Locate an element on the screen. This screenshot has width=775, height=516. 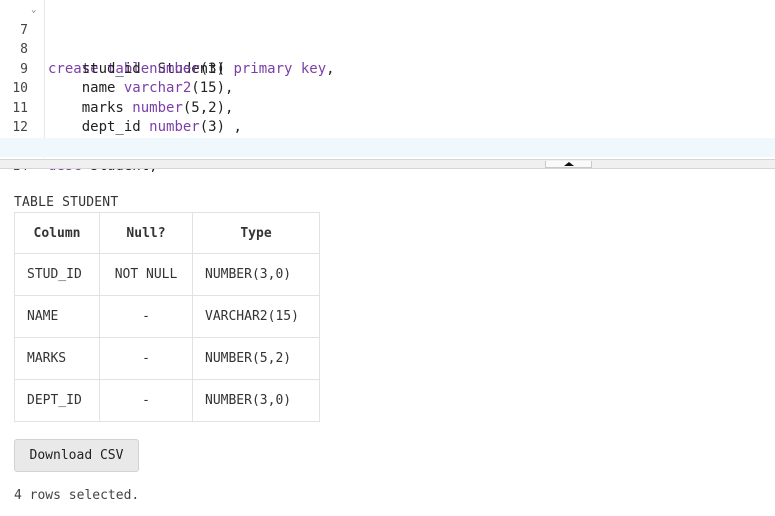
download-csv-button: Download CSV is located at coordinates (76, 455).